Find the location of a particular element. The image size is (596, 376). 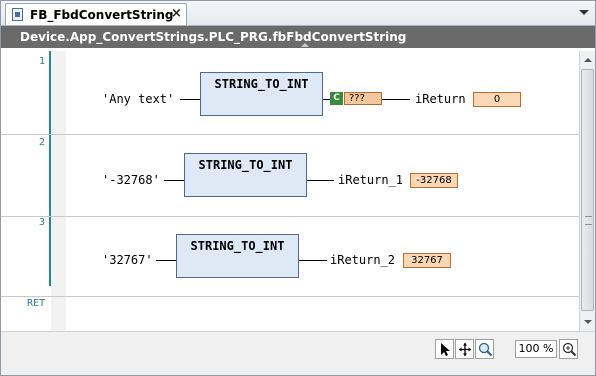

move-tool-button is located at coordinates (464, 349).